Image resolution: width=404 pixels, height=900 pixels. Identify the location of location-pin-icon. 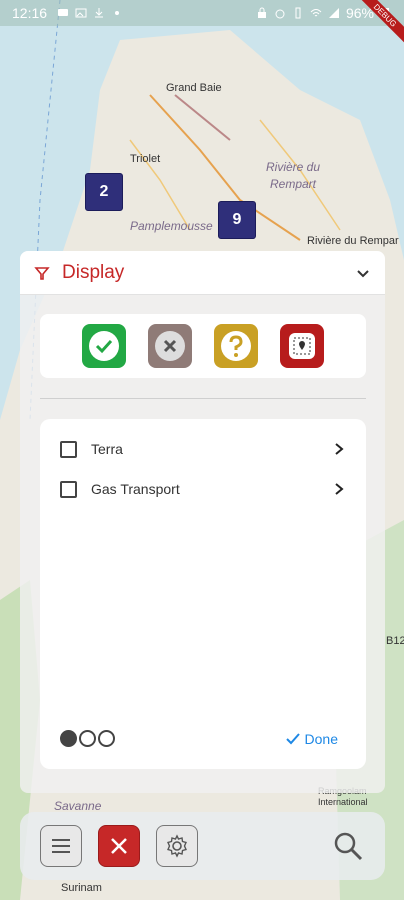
(302, 346).